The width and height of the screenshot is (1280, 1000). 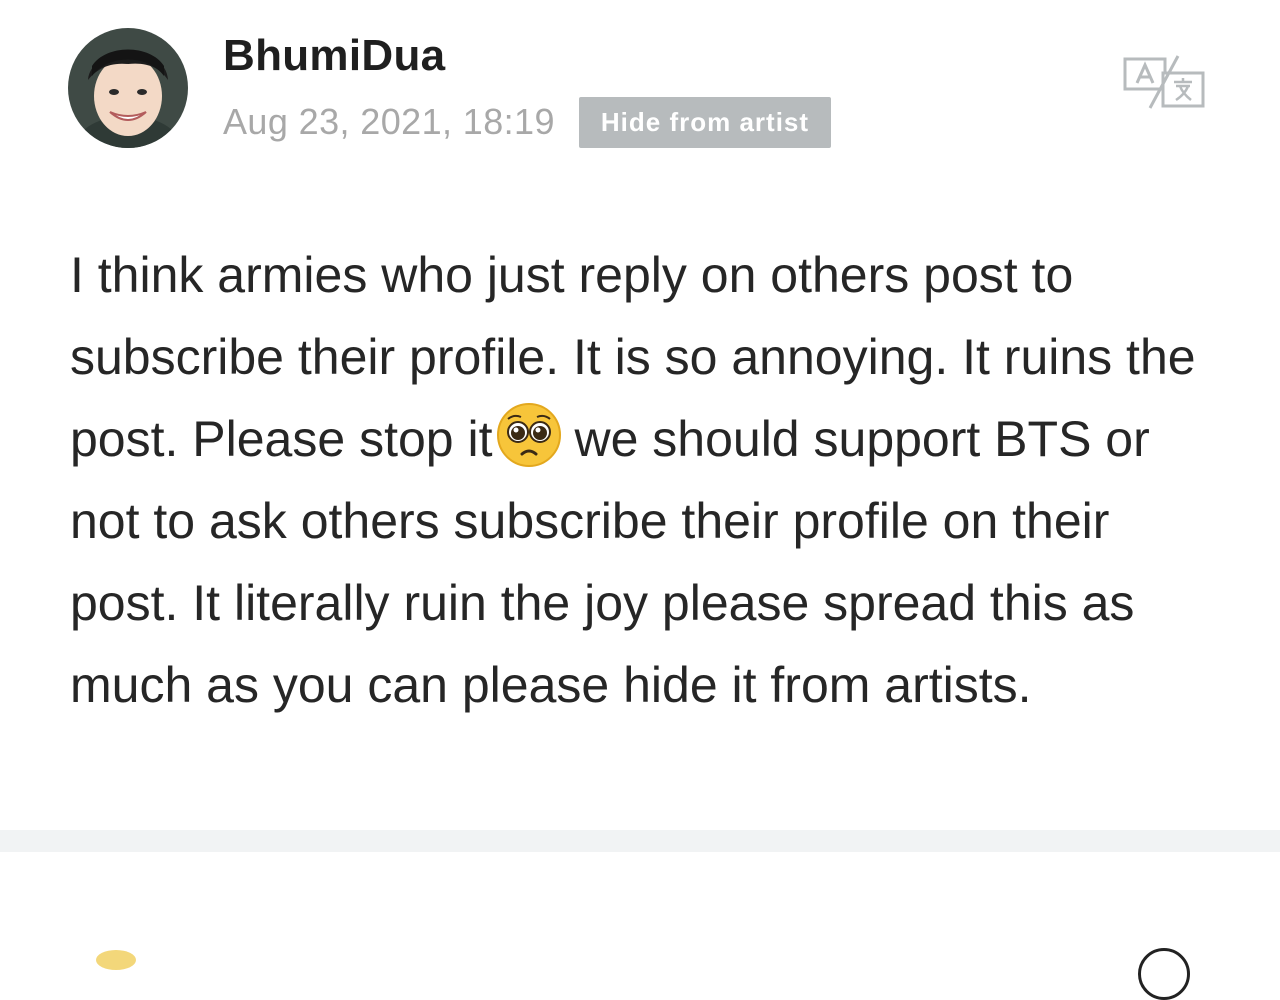 I want to click on section-divider, so click(x=640, y=841).